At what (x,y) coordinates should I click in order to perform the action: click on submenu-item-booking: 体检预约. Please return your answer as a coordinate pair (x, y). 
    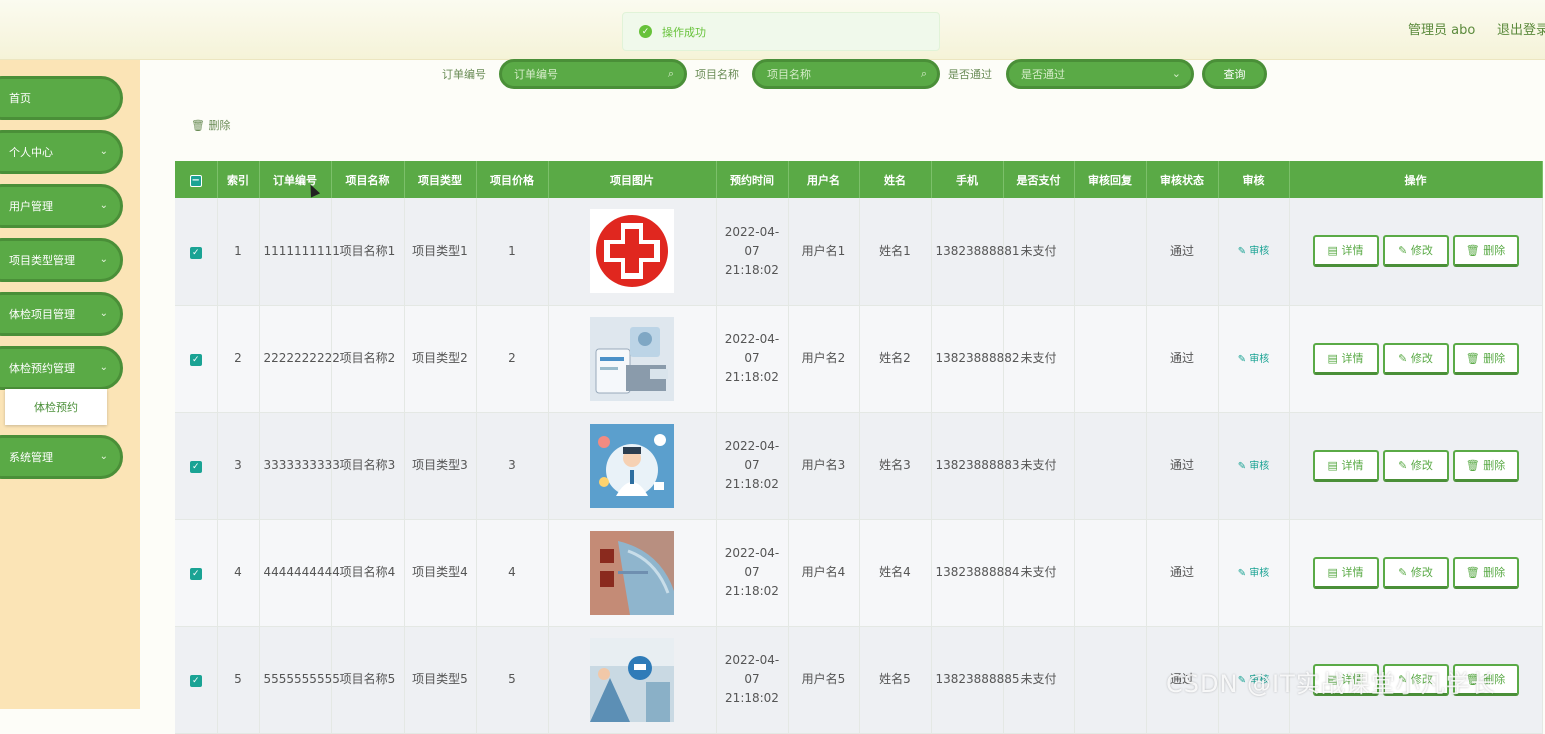
    Looking at the image, I should click on (56, 407).